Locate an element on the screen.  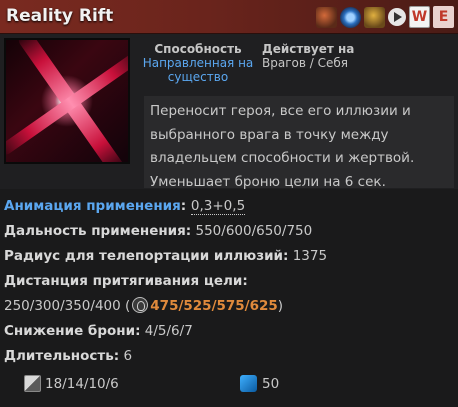
stat-illusion-radius: Радиус для телепортации иллюзий: 1375 is located at coordinates (230, 258).